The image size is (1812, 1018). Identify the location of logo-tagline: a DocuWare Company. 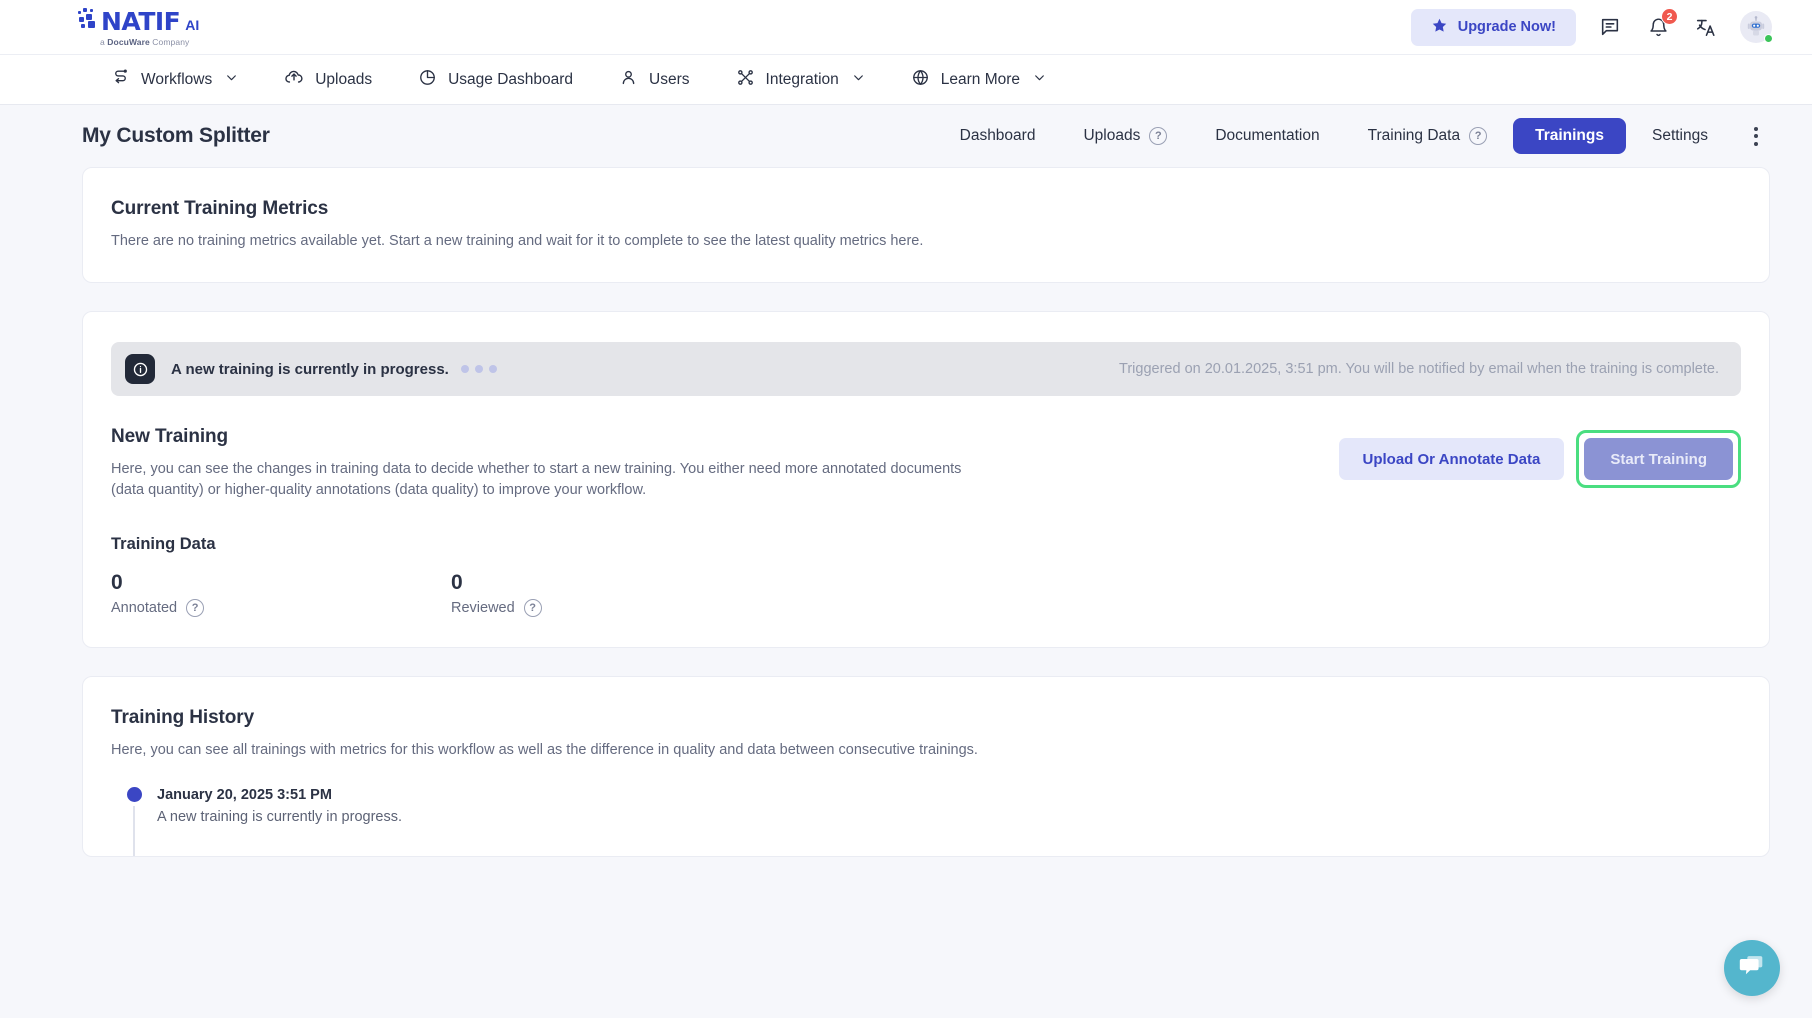
(138, 42).